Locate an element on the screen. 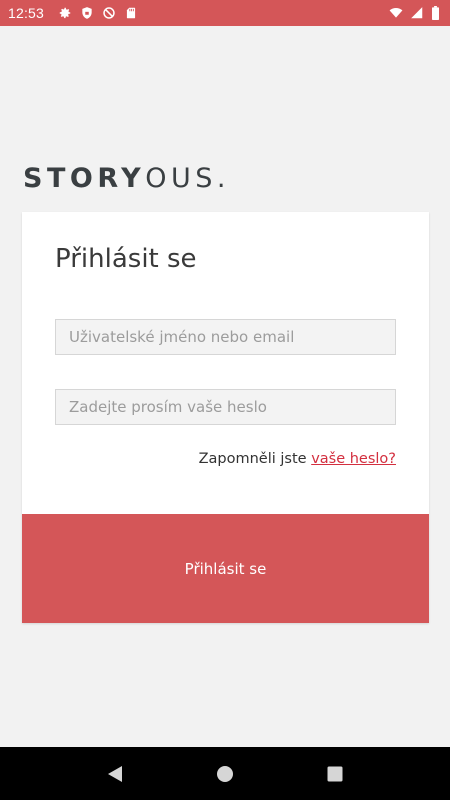 This screenshot has height=800, width=450. forgot-password-row: Zapomněli jste vaše heslo? is located at coordinates (297, 459).